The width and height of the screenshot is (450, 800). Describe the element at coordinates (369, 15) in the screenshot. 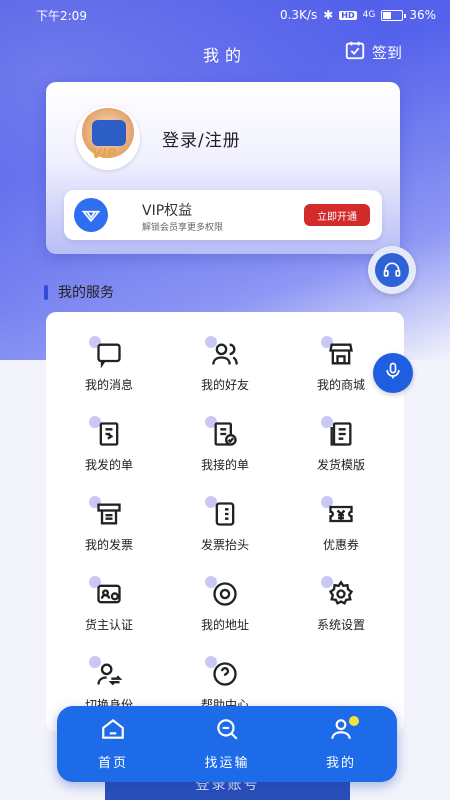

I see `signal-icon: 4G` at that location.